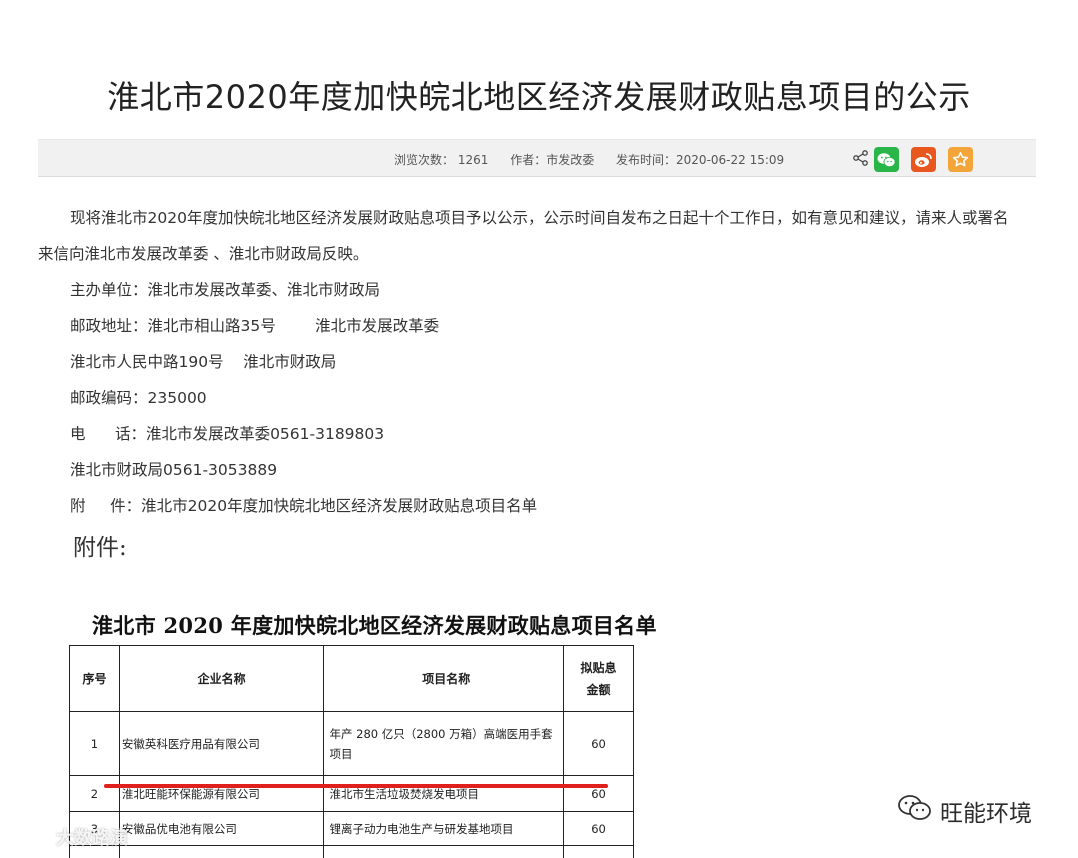  What do you see at coordinates (94, 743) in the screenshot?
I see `cell-no: 1` at bounding box center [94, 743].